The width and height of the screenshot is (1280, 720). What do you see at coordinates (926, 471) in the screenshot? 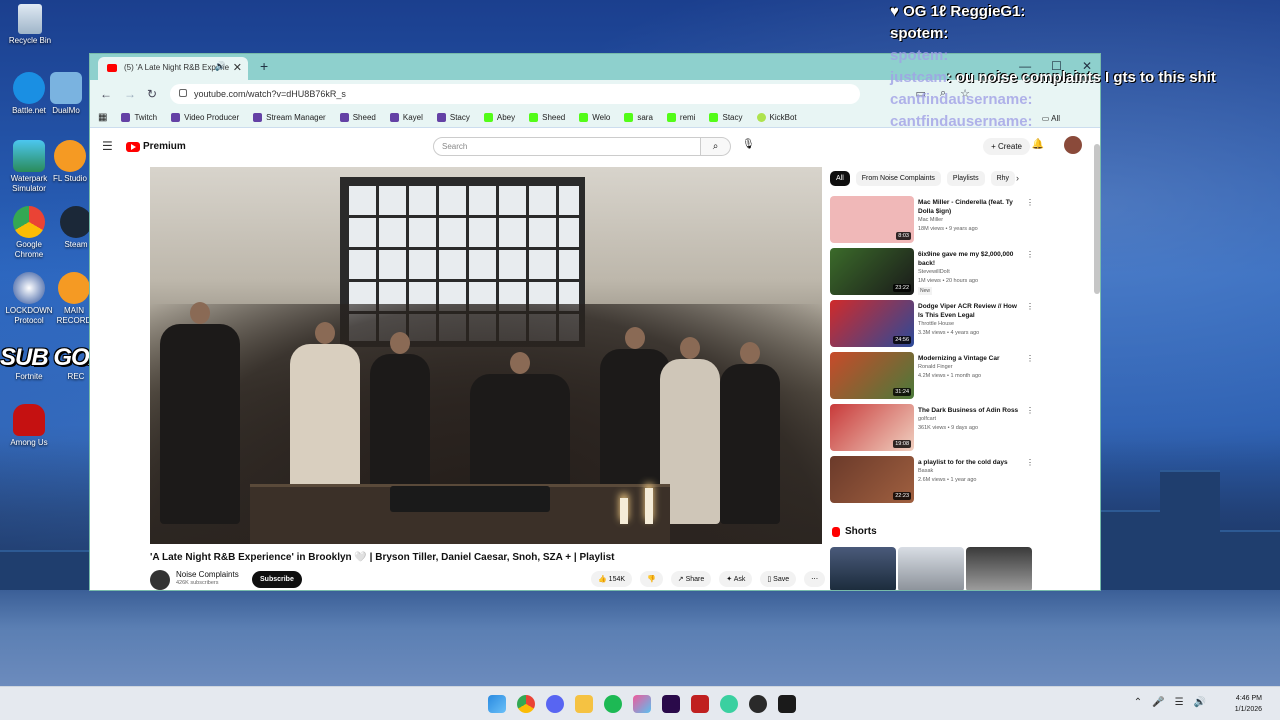
I see `channel-name: Basak` at bounding box center [926, 471].